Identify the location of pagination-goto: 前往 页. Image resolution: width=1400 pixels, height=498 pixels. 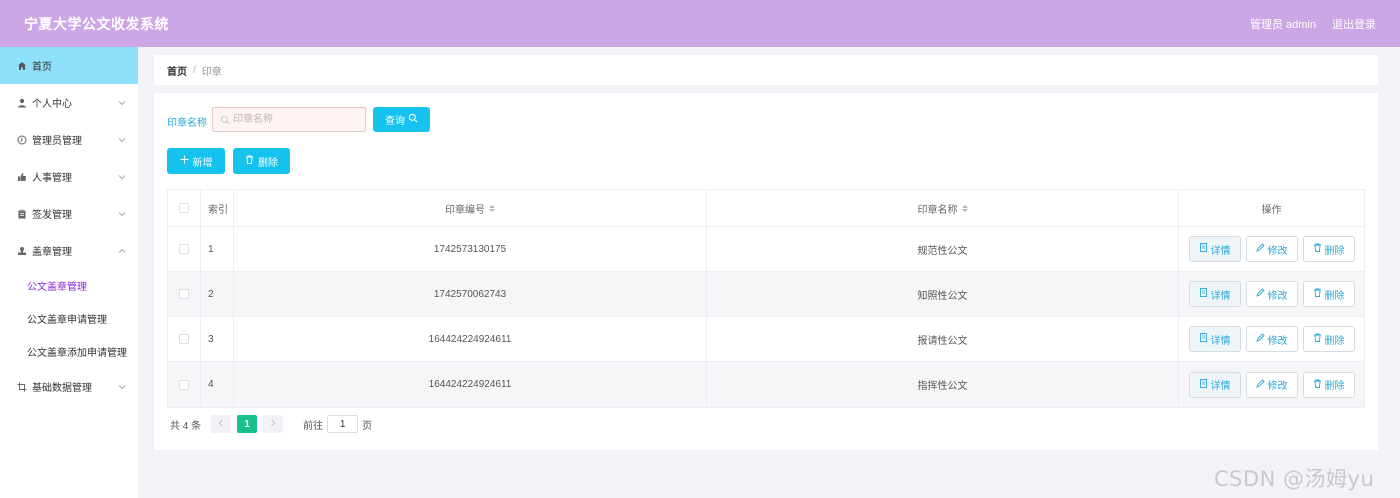
(337, 424).